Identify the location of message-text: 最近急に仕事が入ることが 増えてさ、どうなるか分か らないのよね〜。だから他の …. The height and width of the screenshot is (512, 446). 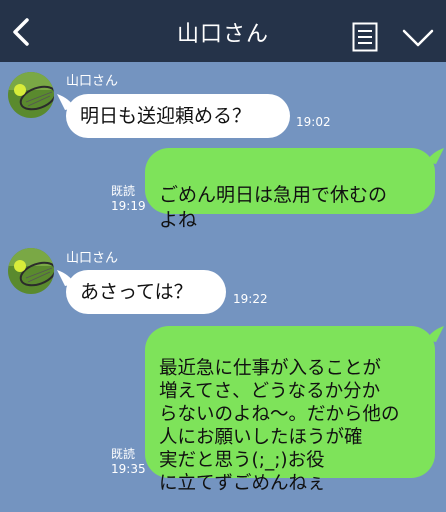
(279, 426).